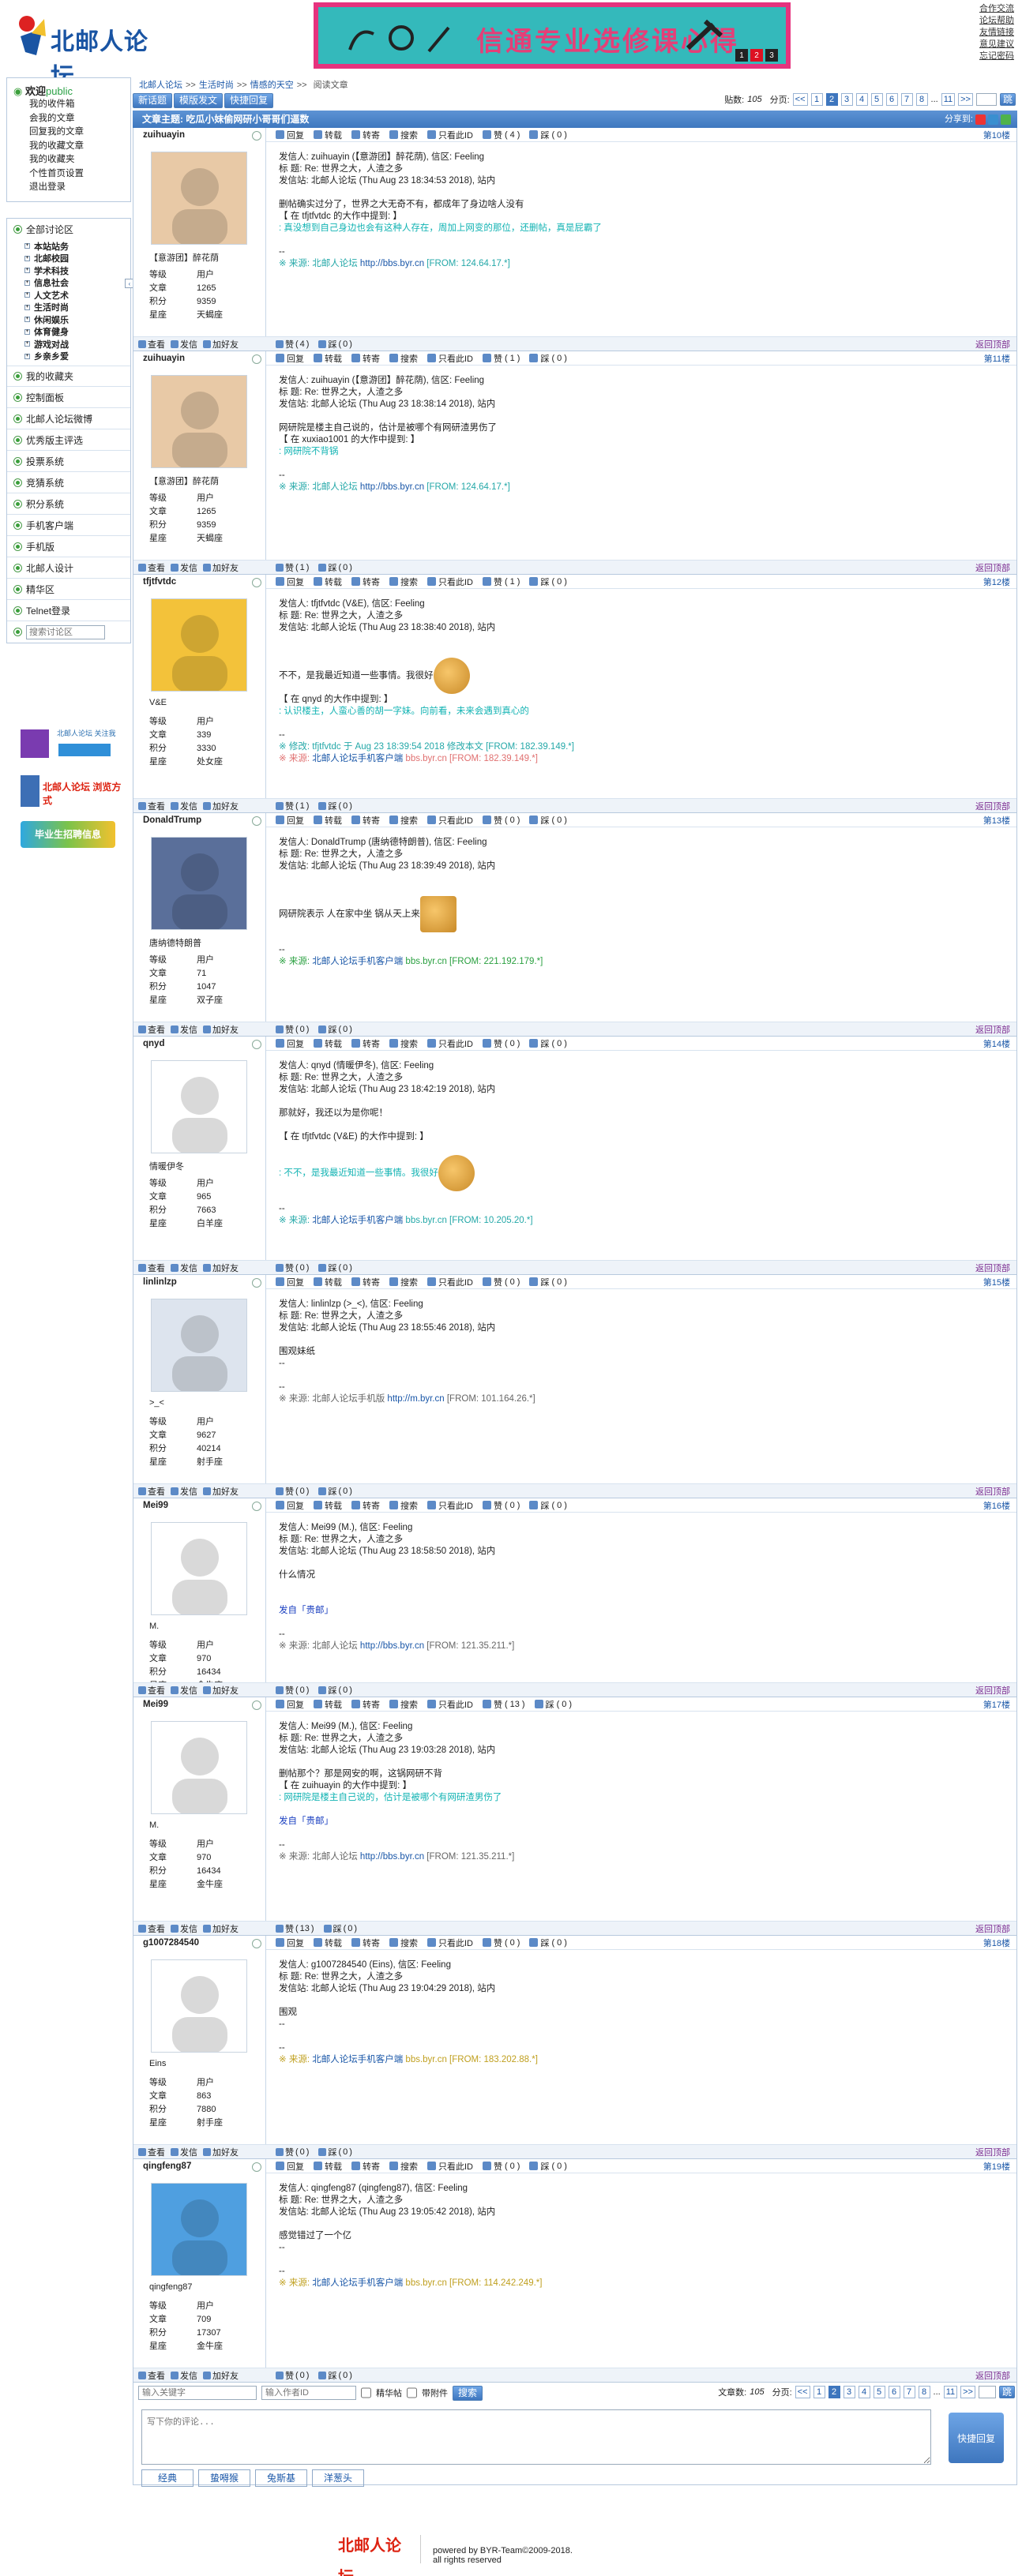 The width and height of the screenshot is (1022, 2576). What do you see at coordinates (68, 105) in the screenshot?
I see `welcome-link: 我的收件箱` at bounding box center [68, 105].